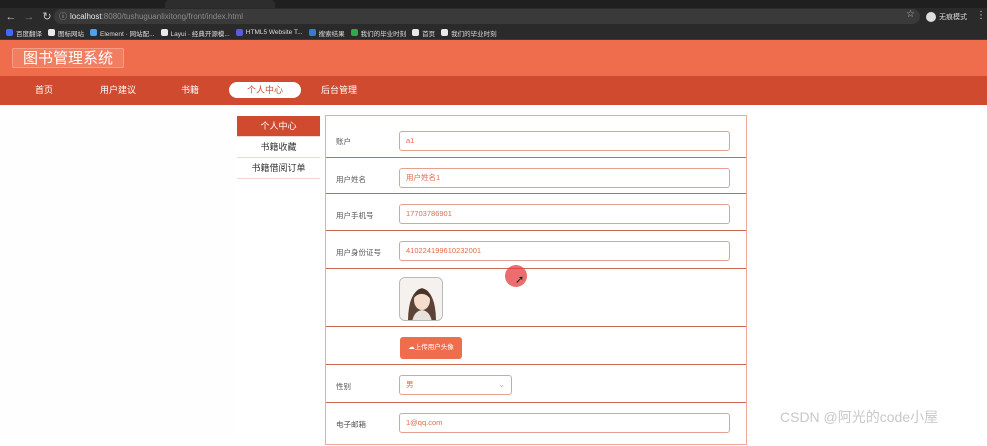 The image size is (987, 446). What do you see at coordinates (47, 17) in the screenshot?
I see `reload-icon: ↻` at bounding box center [47, 17].